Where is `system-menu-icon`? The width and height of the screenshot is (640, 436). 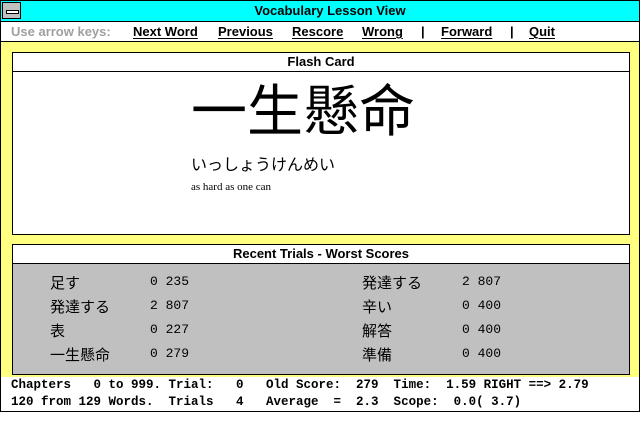 system-menu-icon is located at coordinates (12, 12).